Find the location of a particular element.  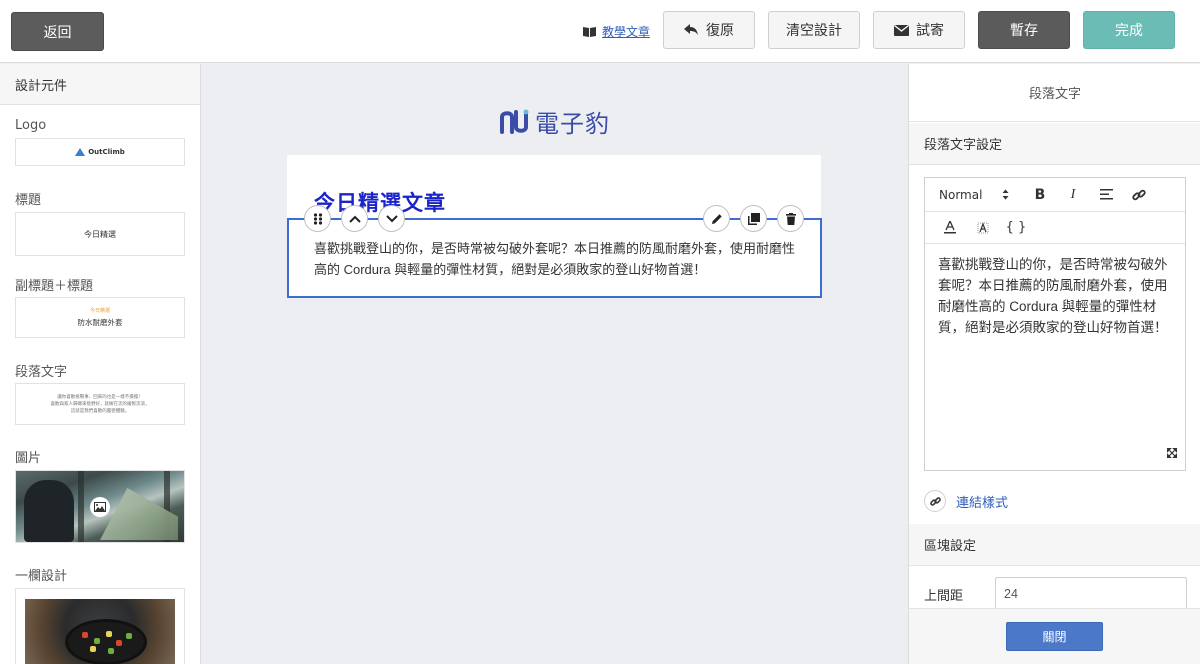

edit-block-button is located at coordinates (716, 218).